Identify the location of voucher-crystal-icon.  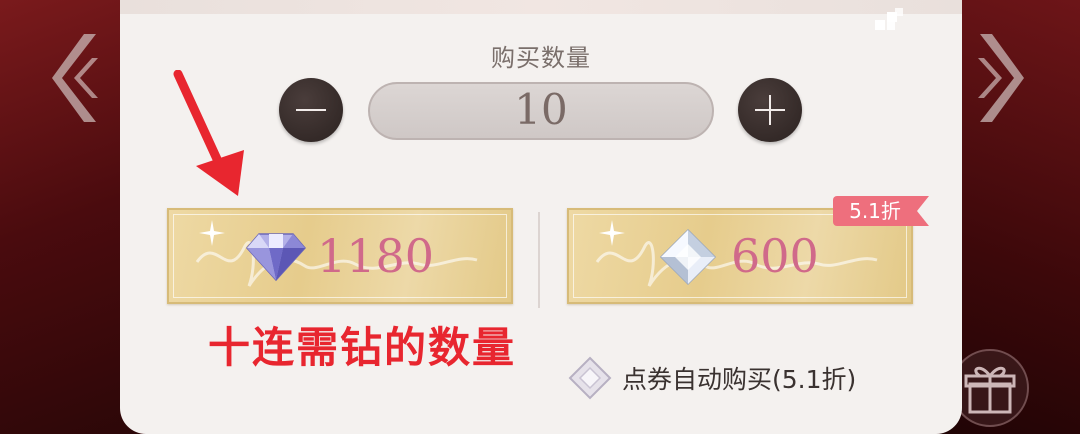
(688, 257).